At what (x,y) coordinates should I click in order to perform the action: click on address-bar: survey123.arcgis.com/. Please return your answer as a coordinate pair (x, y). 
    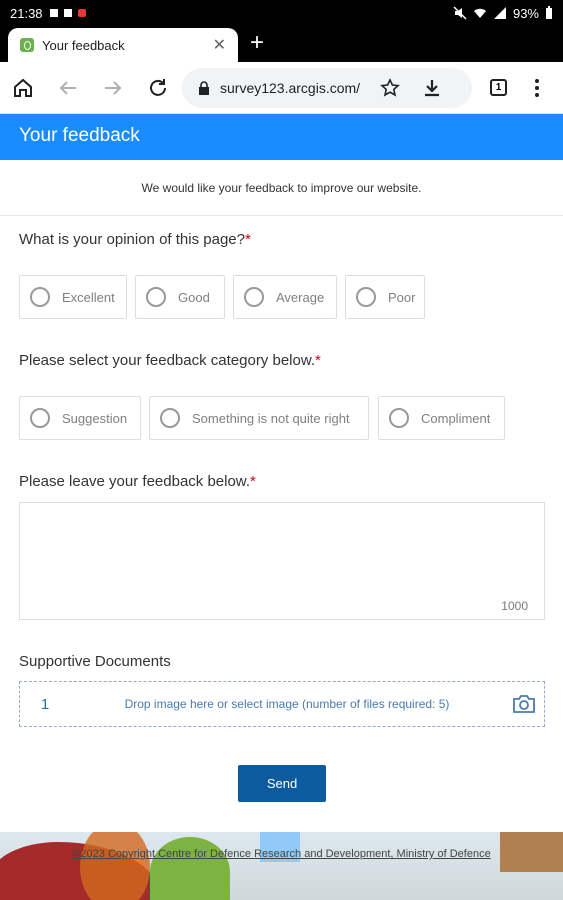
    Looking at the image, I should click on (327, 88).